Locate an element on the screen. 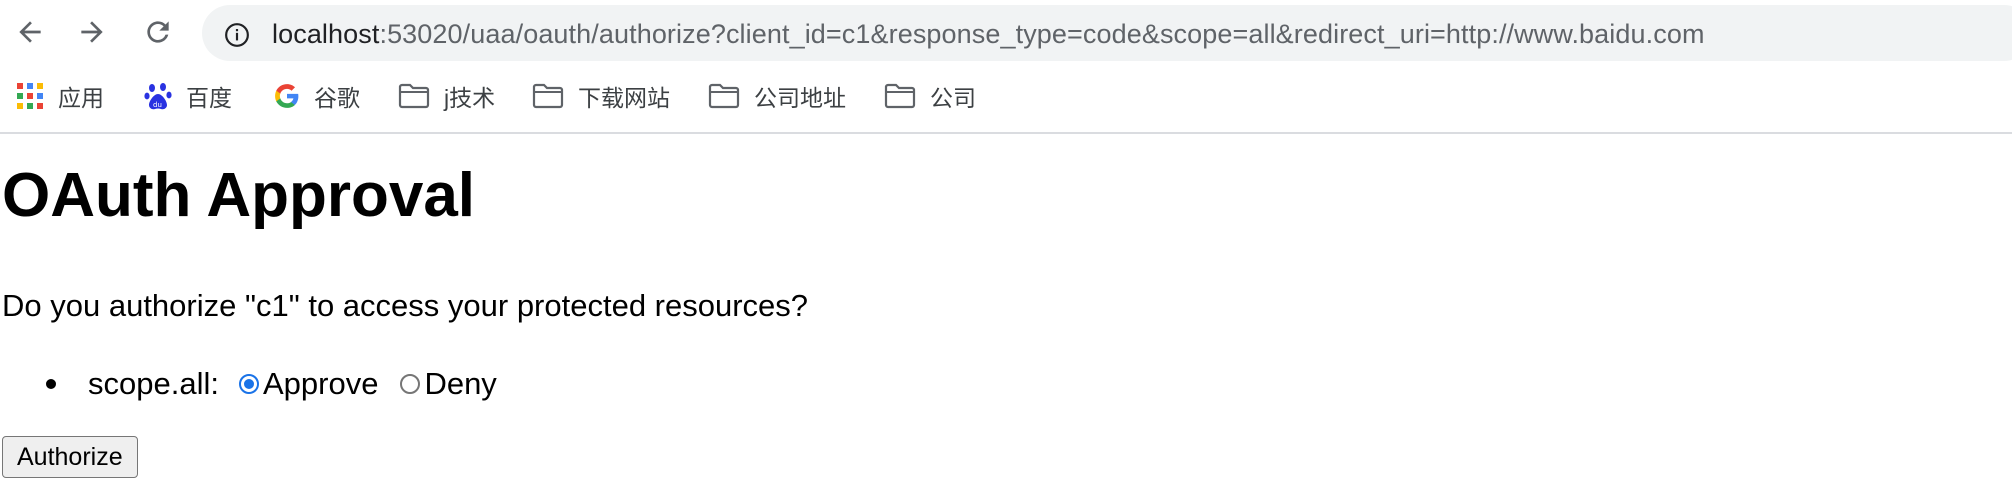  info-icon is located at coordinates (237, 35).